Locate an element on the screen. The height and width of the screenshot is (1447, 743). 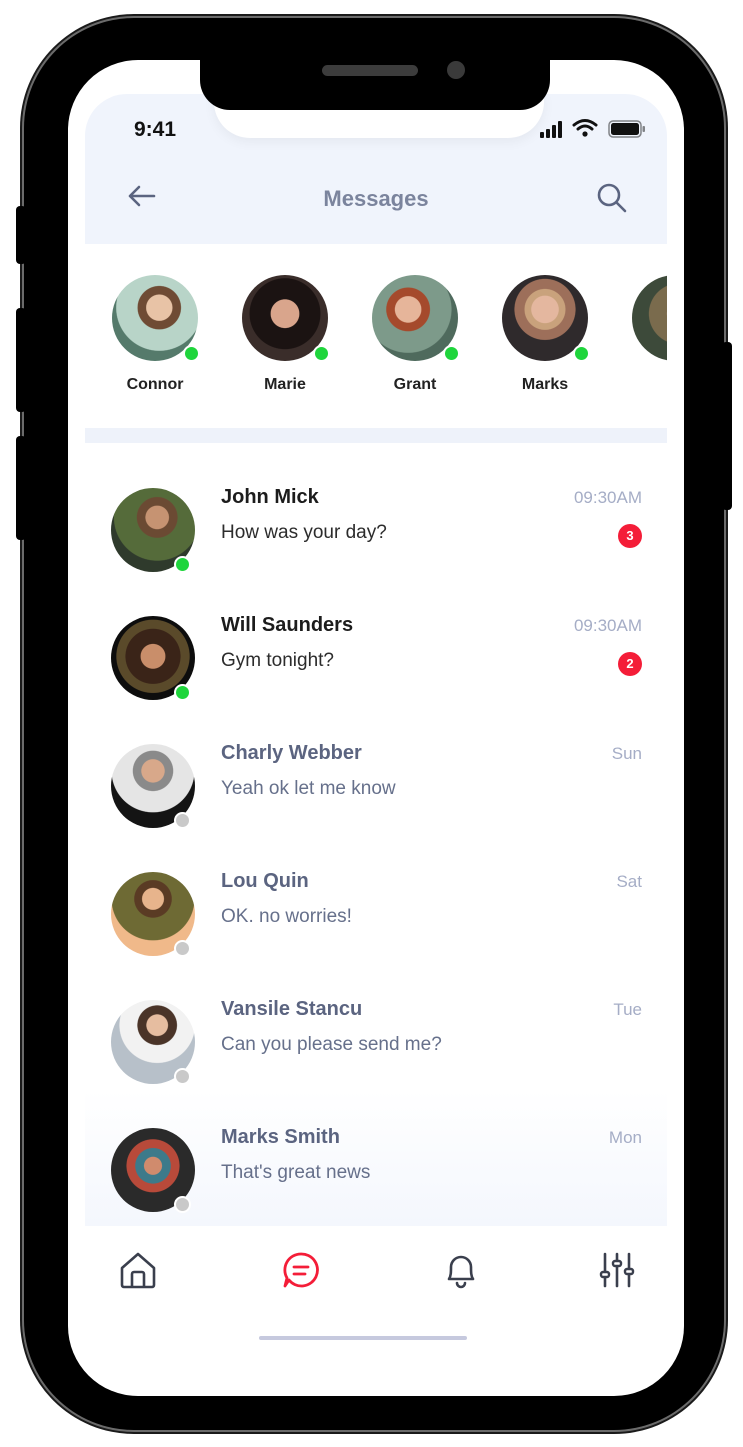
message-time: Sun is located at coordinates (626, 753).